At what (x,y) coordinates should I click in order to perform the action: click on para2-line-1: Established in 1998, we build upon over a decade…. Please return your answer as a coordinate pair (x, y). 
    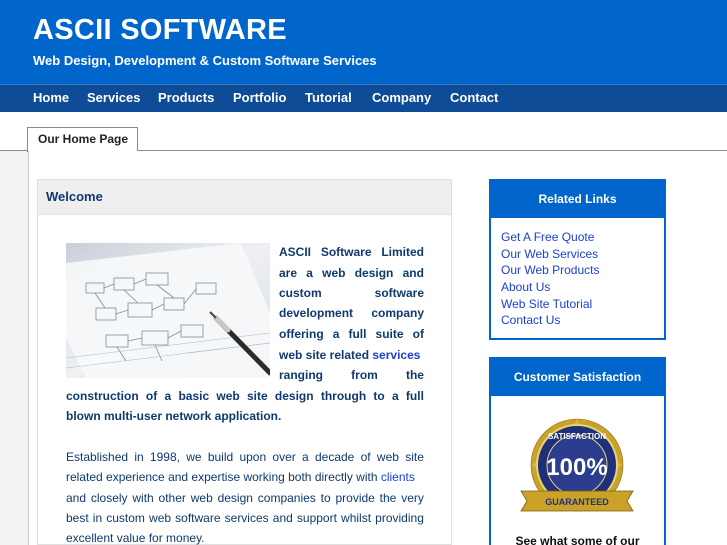
    Looking at the image, I should click on (245, 457).